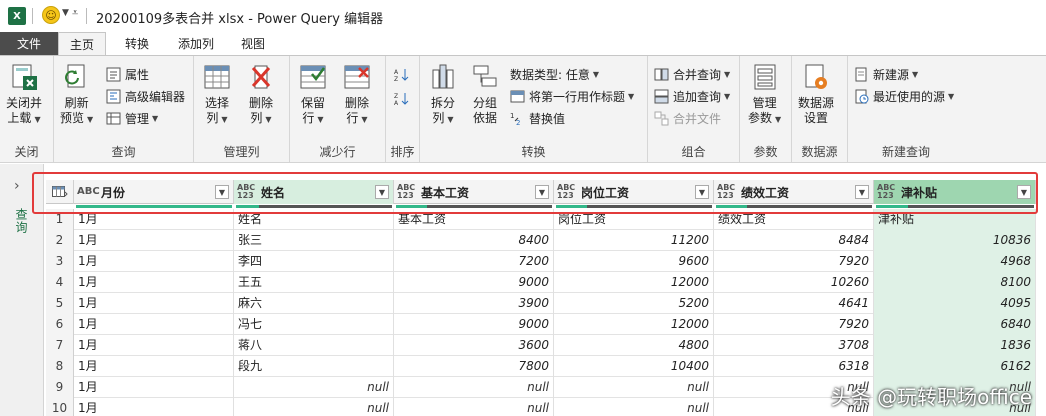 The image size is (1046, 416). What do you see at coordinates (904, 96) in the screenshot?
I see `recent-sources-button: 最近使用的源 ▼` at bounding box center [904, 96].